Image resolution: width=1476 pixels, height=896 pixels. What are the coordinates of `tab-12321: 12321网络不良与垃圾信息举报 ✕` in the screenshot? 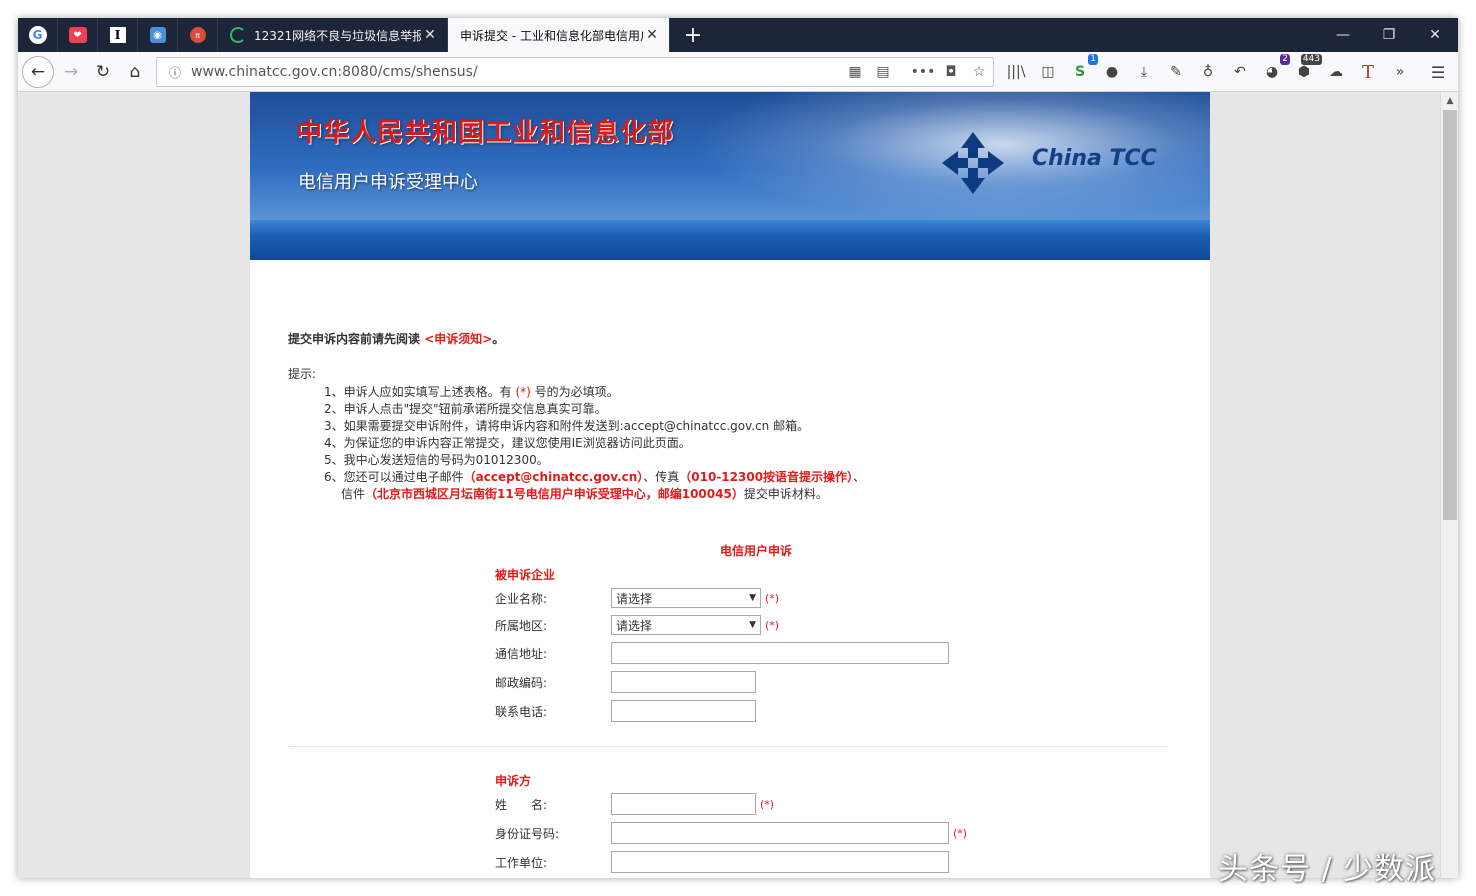 It's located at (333, 35).